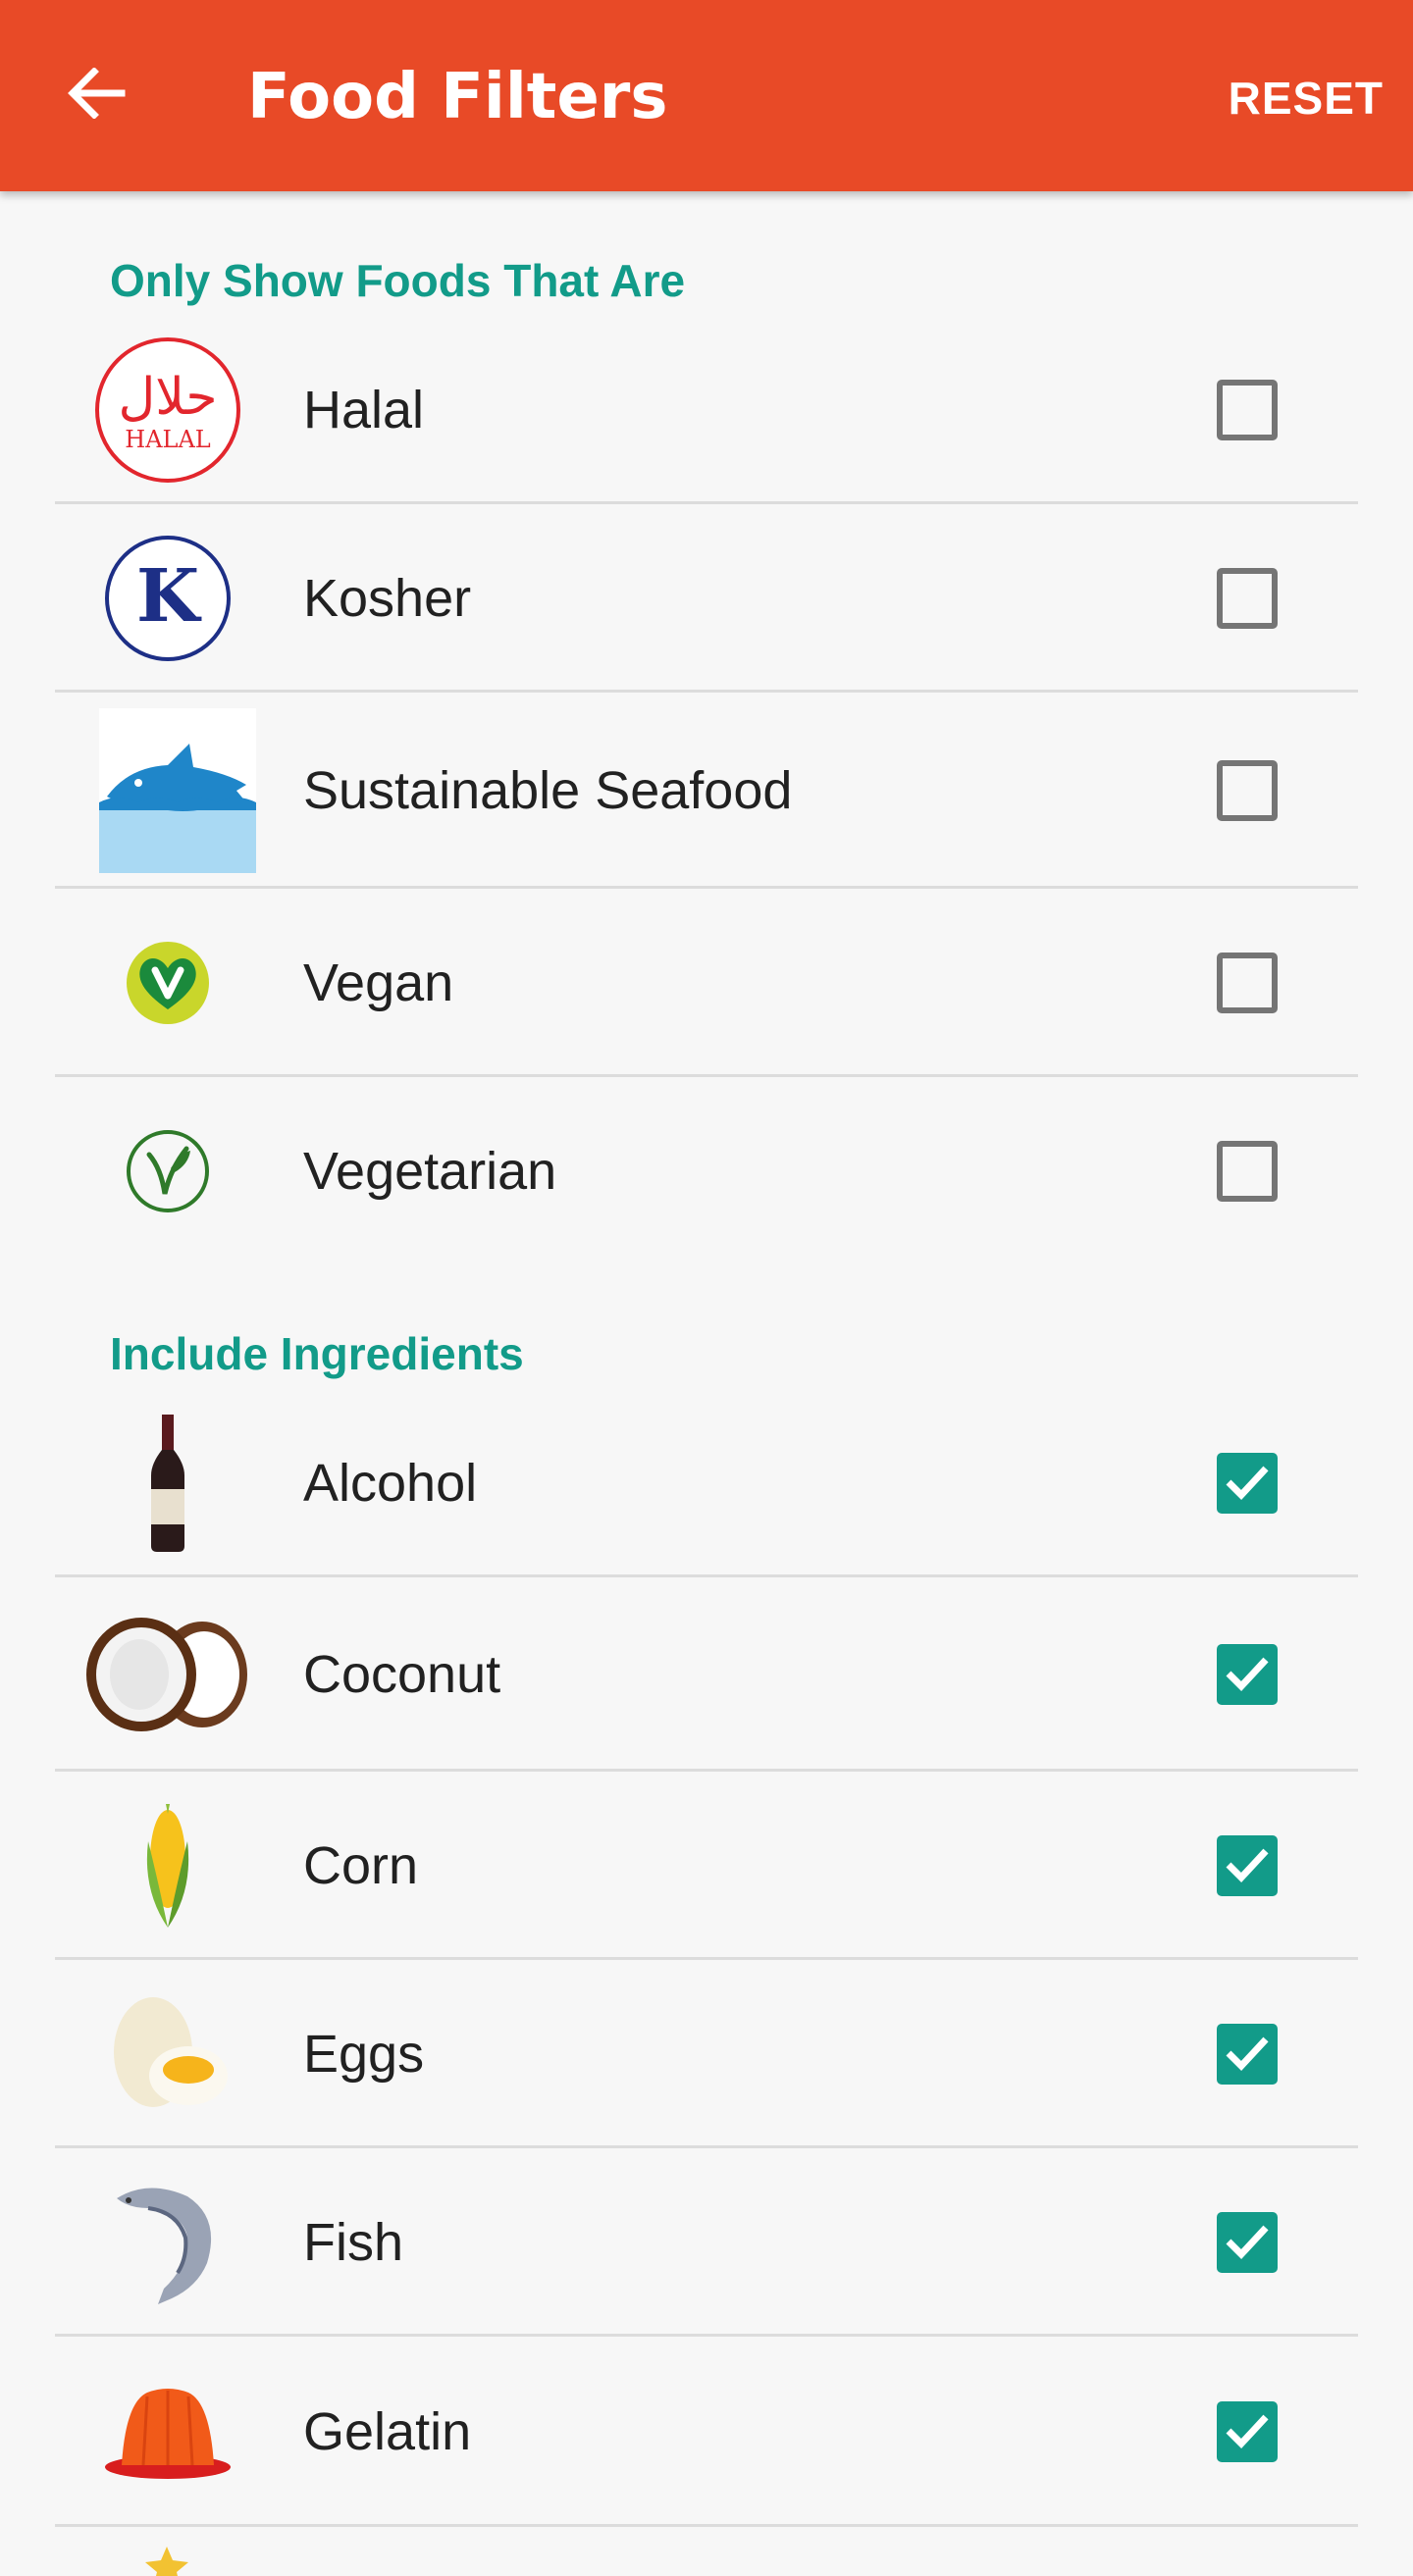 This screenshot has height=2576, width=1413. I want to click on sustainable-seafood-icon, so click(177, 791).